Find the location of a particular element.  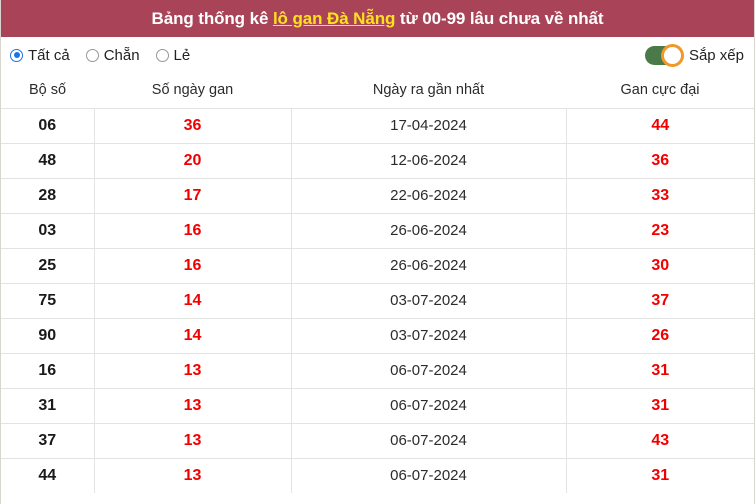

radio-label-even: Chẵn is located at coordinates (121, 55).